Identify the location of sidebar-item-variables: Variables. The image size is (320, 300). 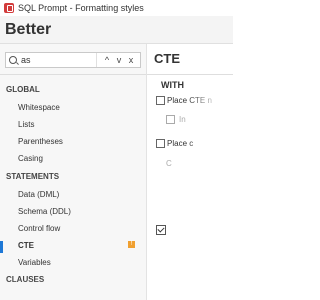
(34, 262).